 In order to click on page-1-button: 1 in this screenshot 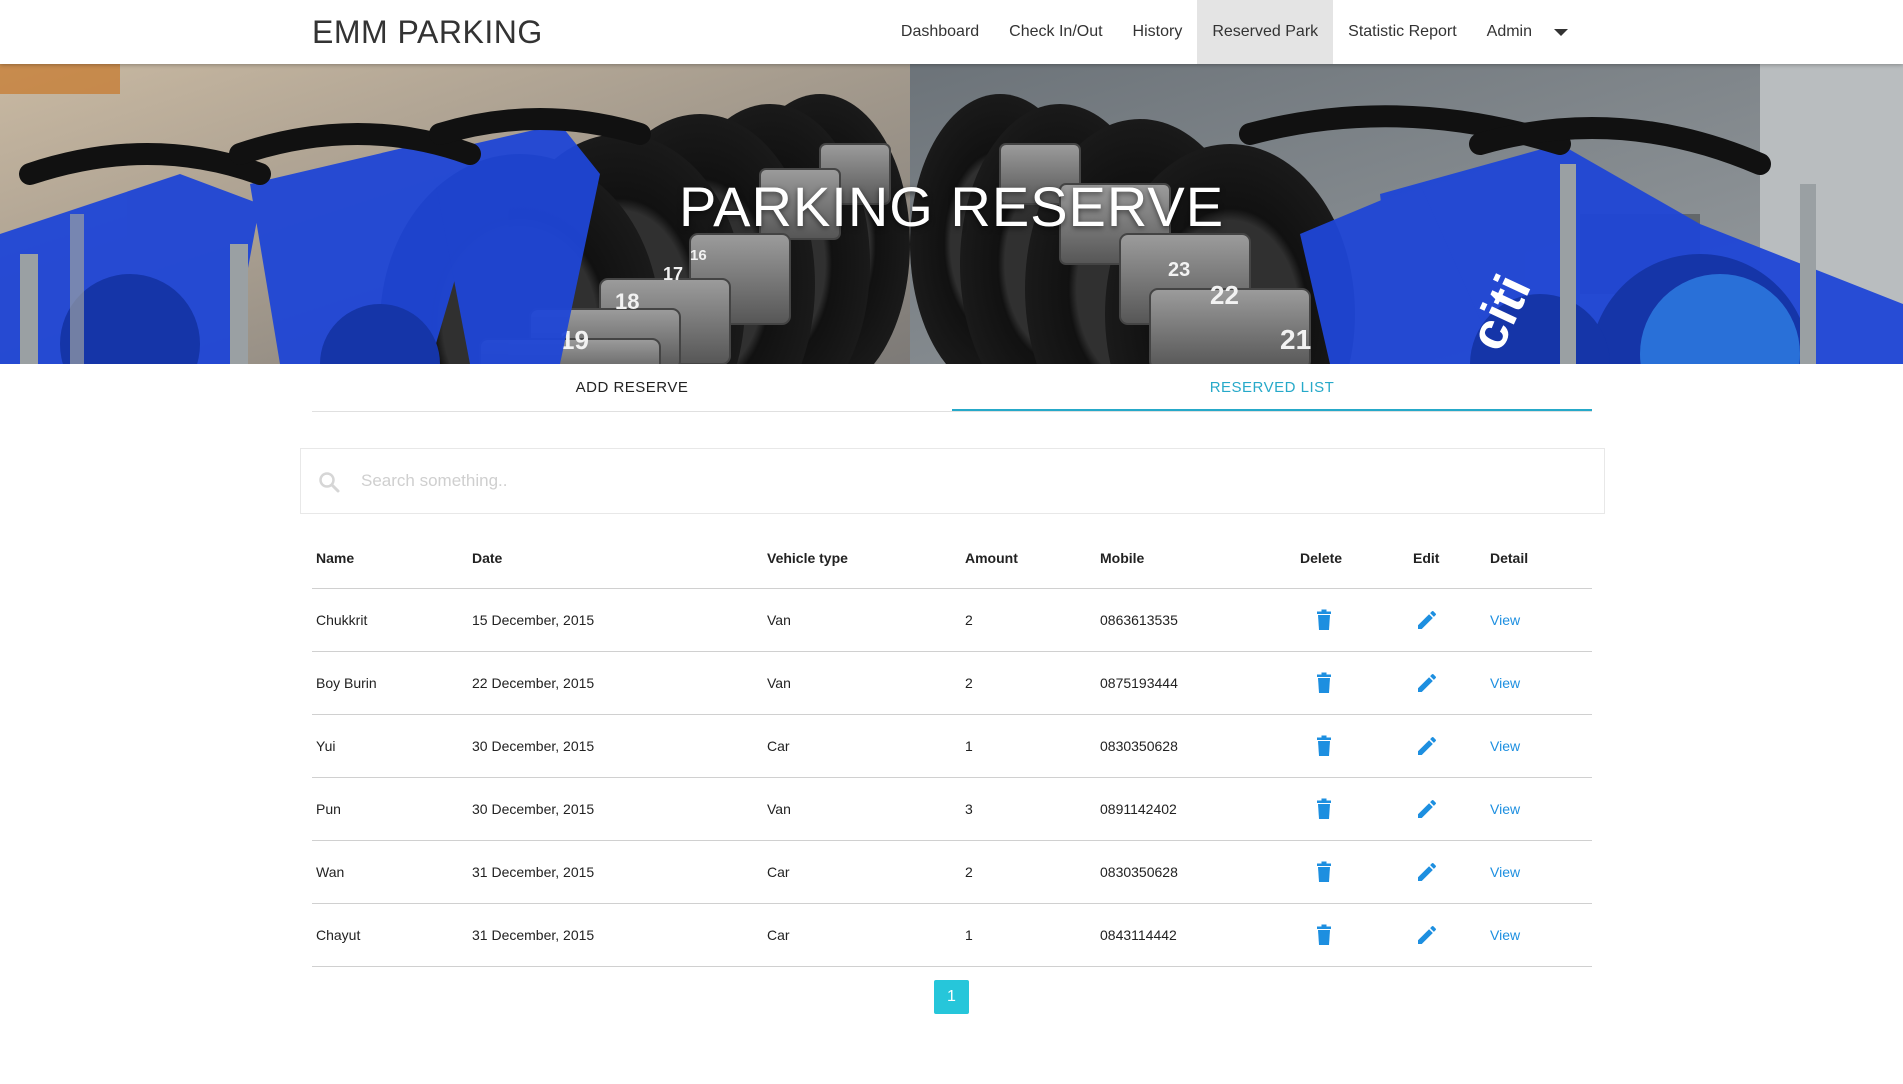, I will do `click(951, 997)`.